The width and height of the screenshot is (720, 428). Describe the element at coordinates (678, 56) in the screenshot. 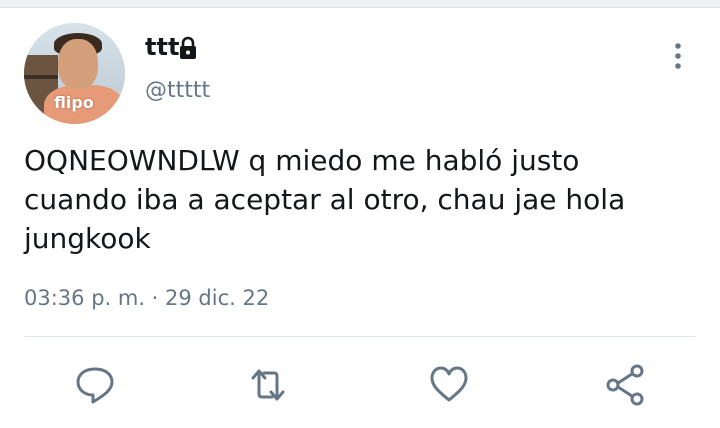

I see `more-vertical-icon` at that location.